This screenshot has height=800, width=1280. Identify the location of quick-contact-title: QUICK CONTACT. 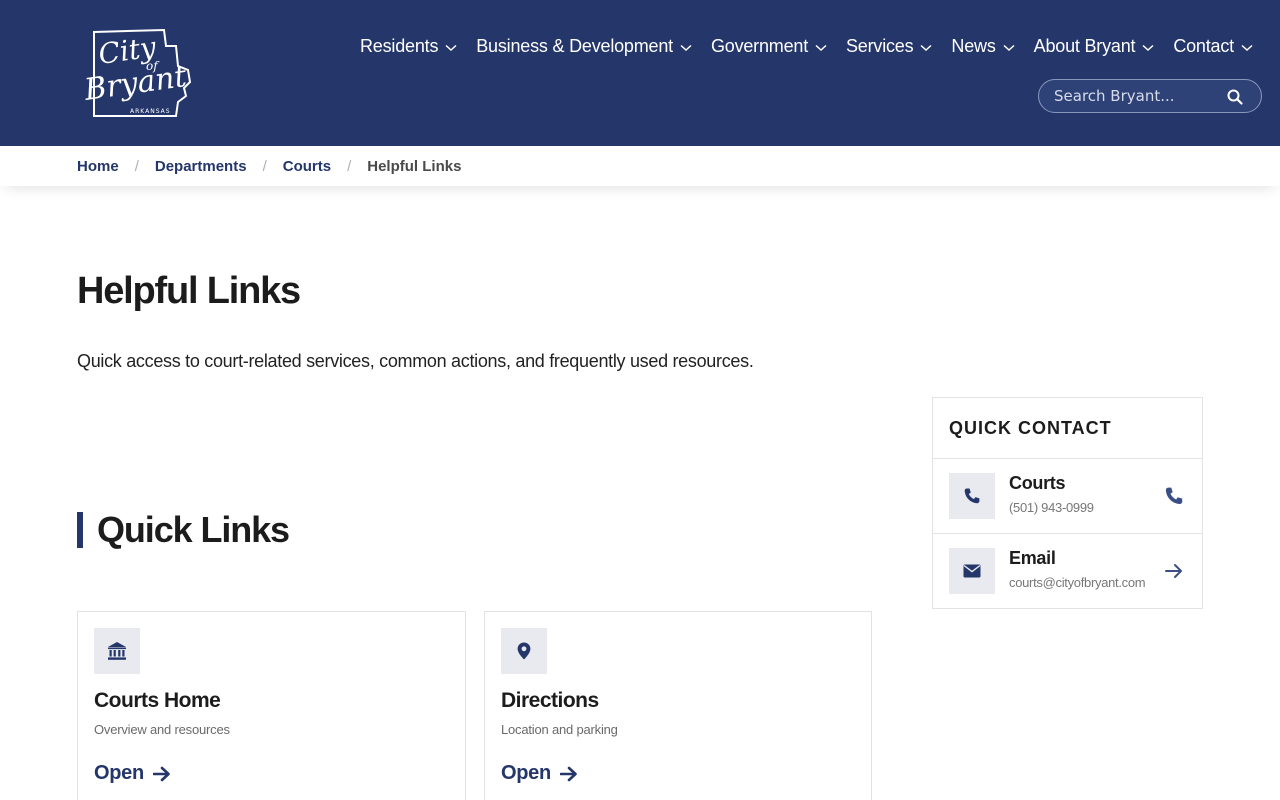
(1067, 428).